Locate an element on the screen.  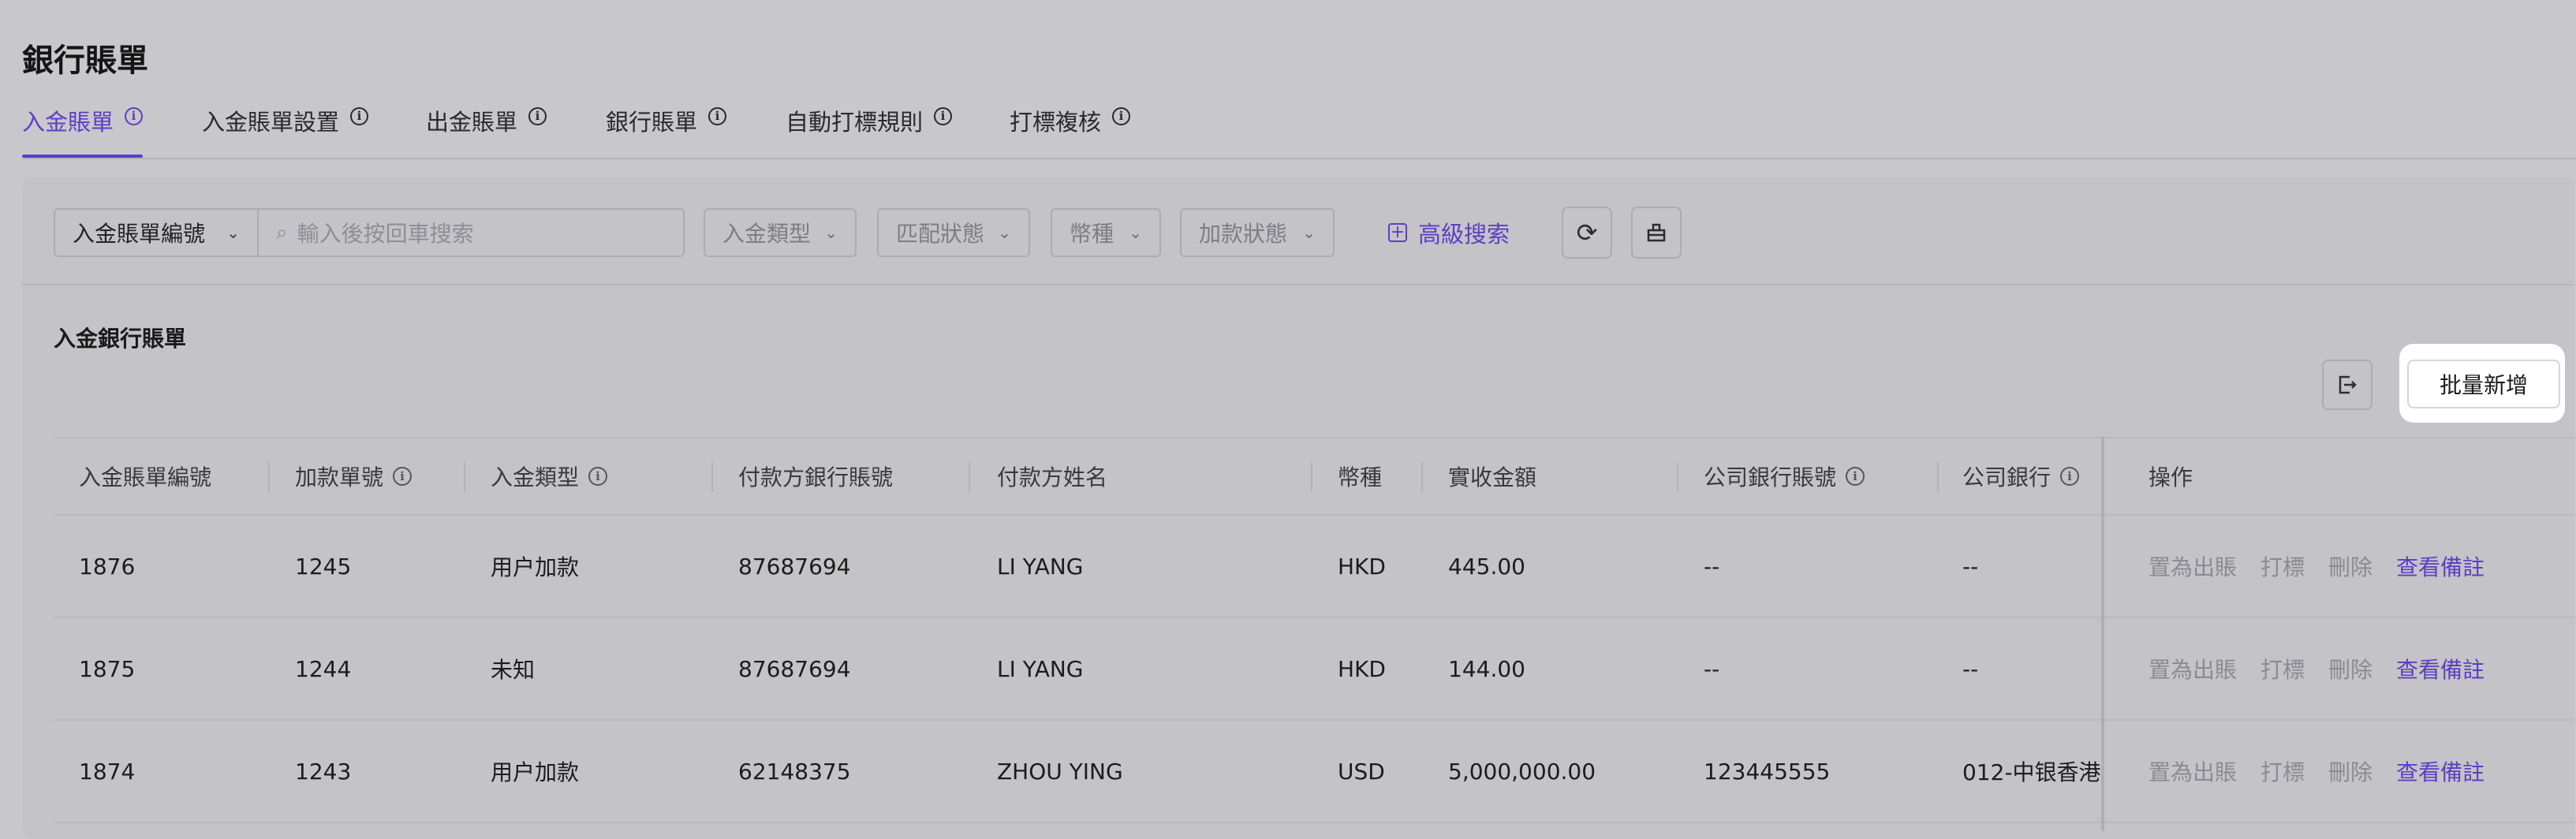
cell-company-bank: 012-中银香港 is located at coordinates (2031, 772).